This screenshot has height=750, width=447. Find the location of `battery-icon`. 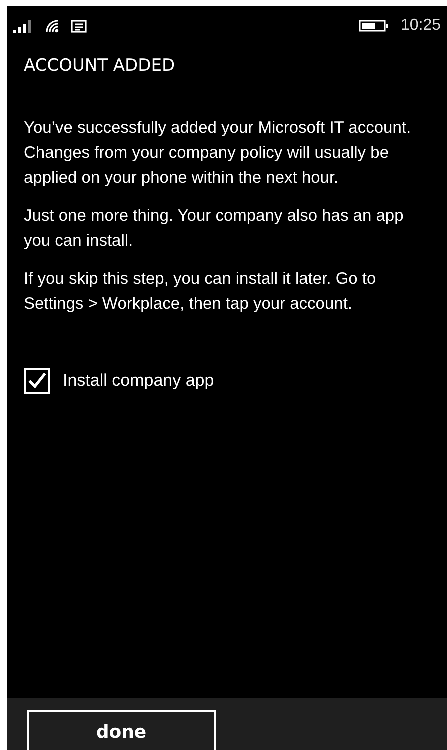

battery-icon is located at coordinates (373, 26).